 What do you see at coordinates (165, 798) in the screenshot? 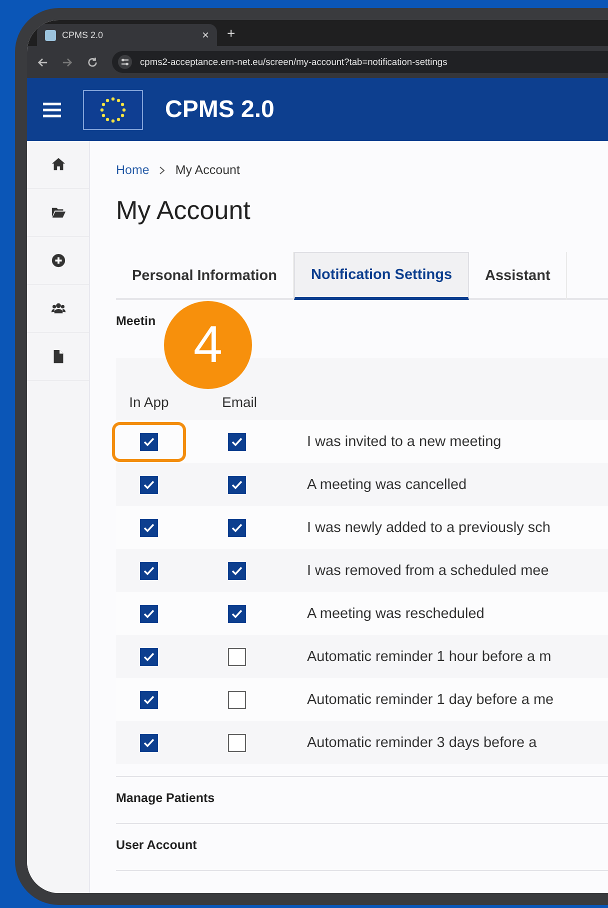
I see `section-title: Manage Patients` at bounding box center [165, 798].